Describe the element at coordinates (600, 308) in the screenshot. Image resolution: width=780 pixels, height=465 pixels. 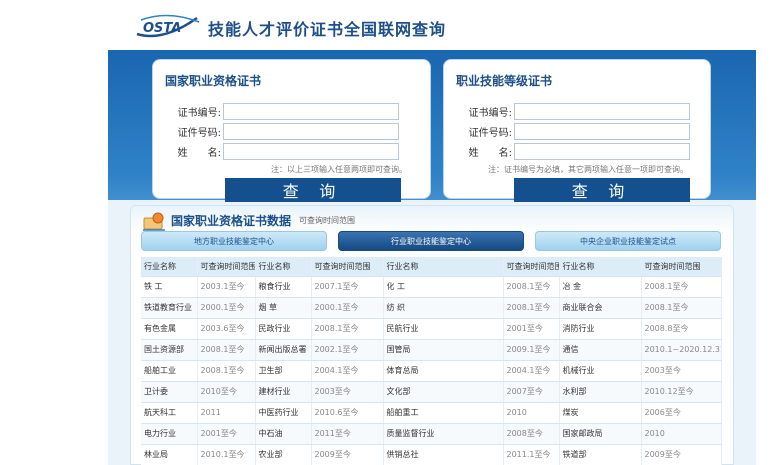
I see `industry-name-cell: 商业联合会` at that location.